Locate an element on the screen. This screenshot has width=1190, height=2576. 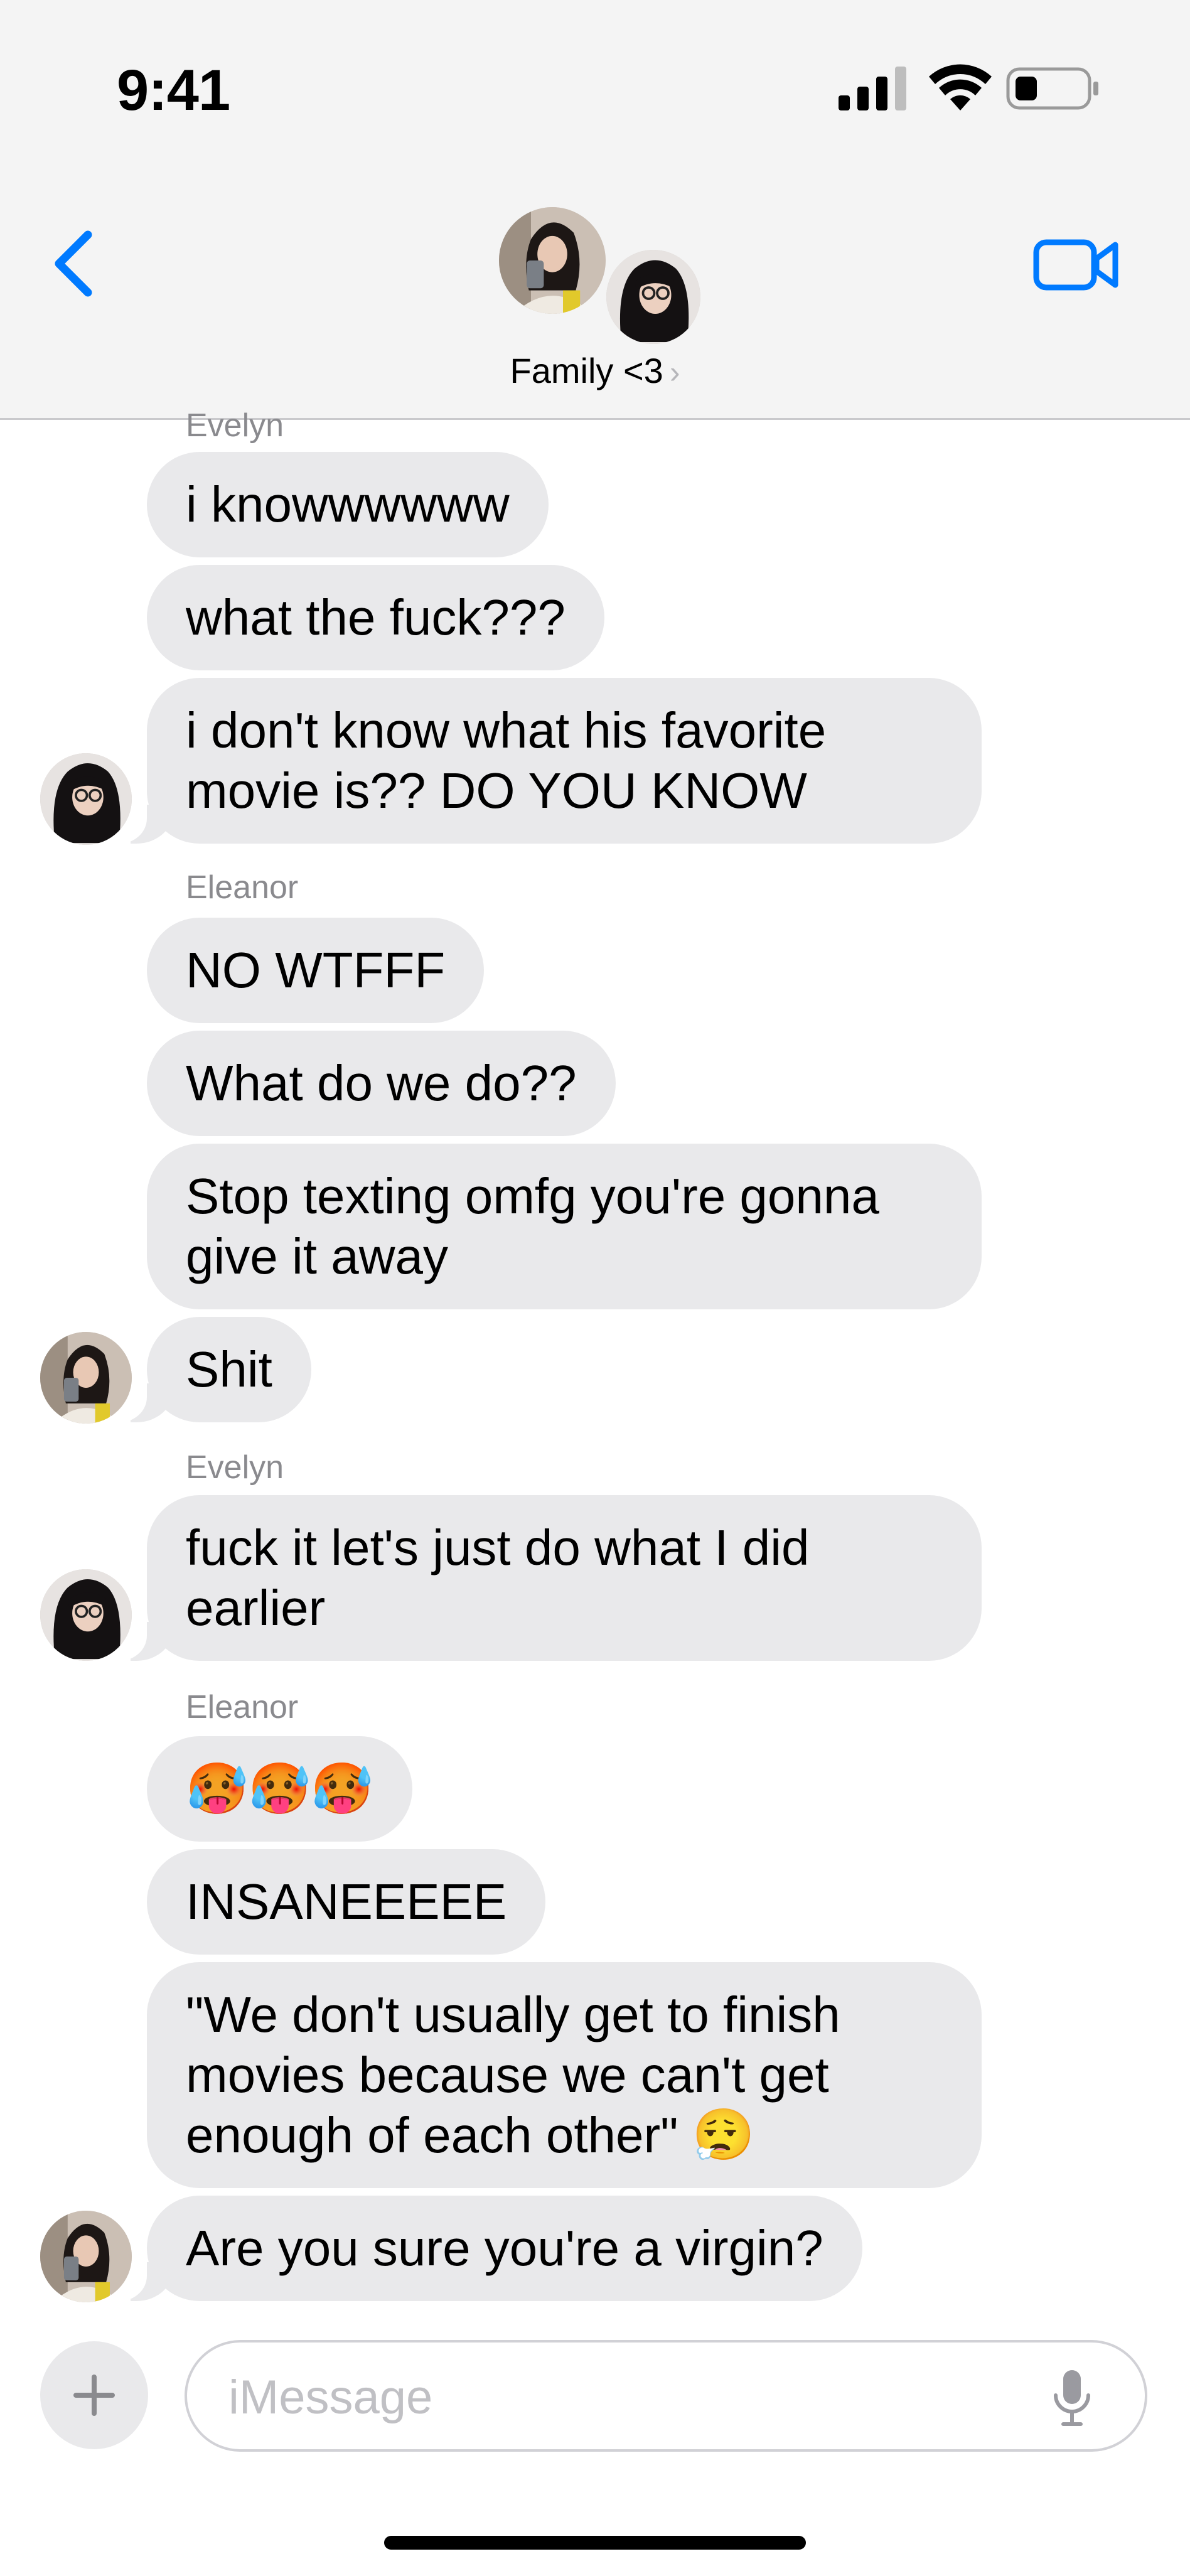
group-name-button: Family <3 › is located at coordinates (595, 370).